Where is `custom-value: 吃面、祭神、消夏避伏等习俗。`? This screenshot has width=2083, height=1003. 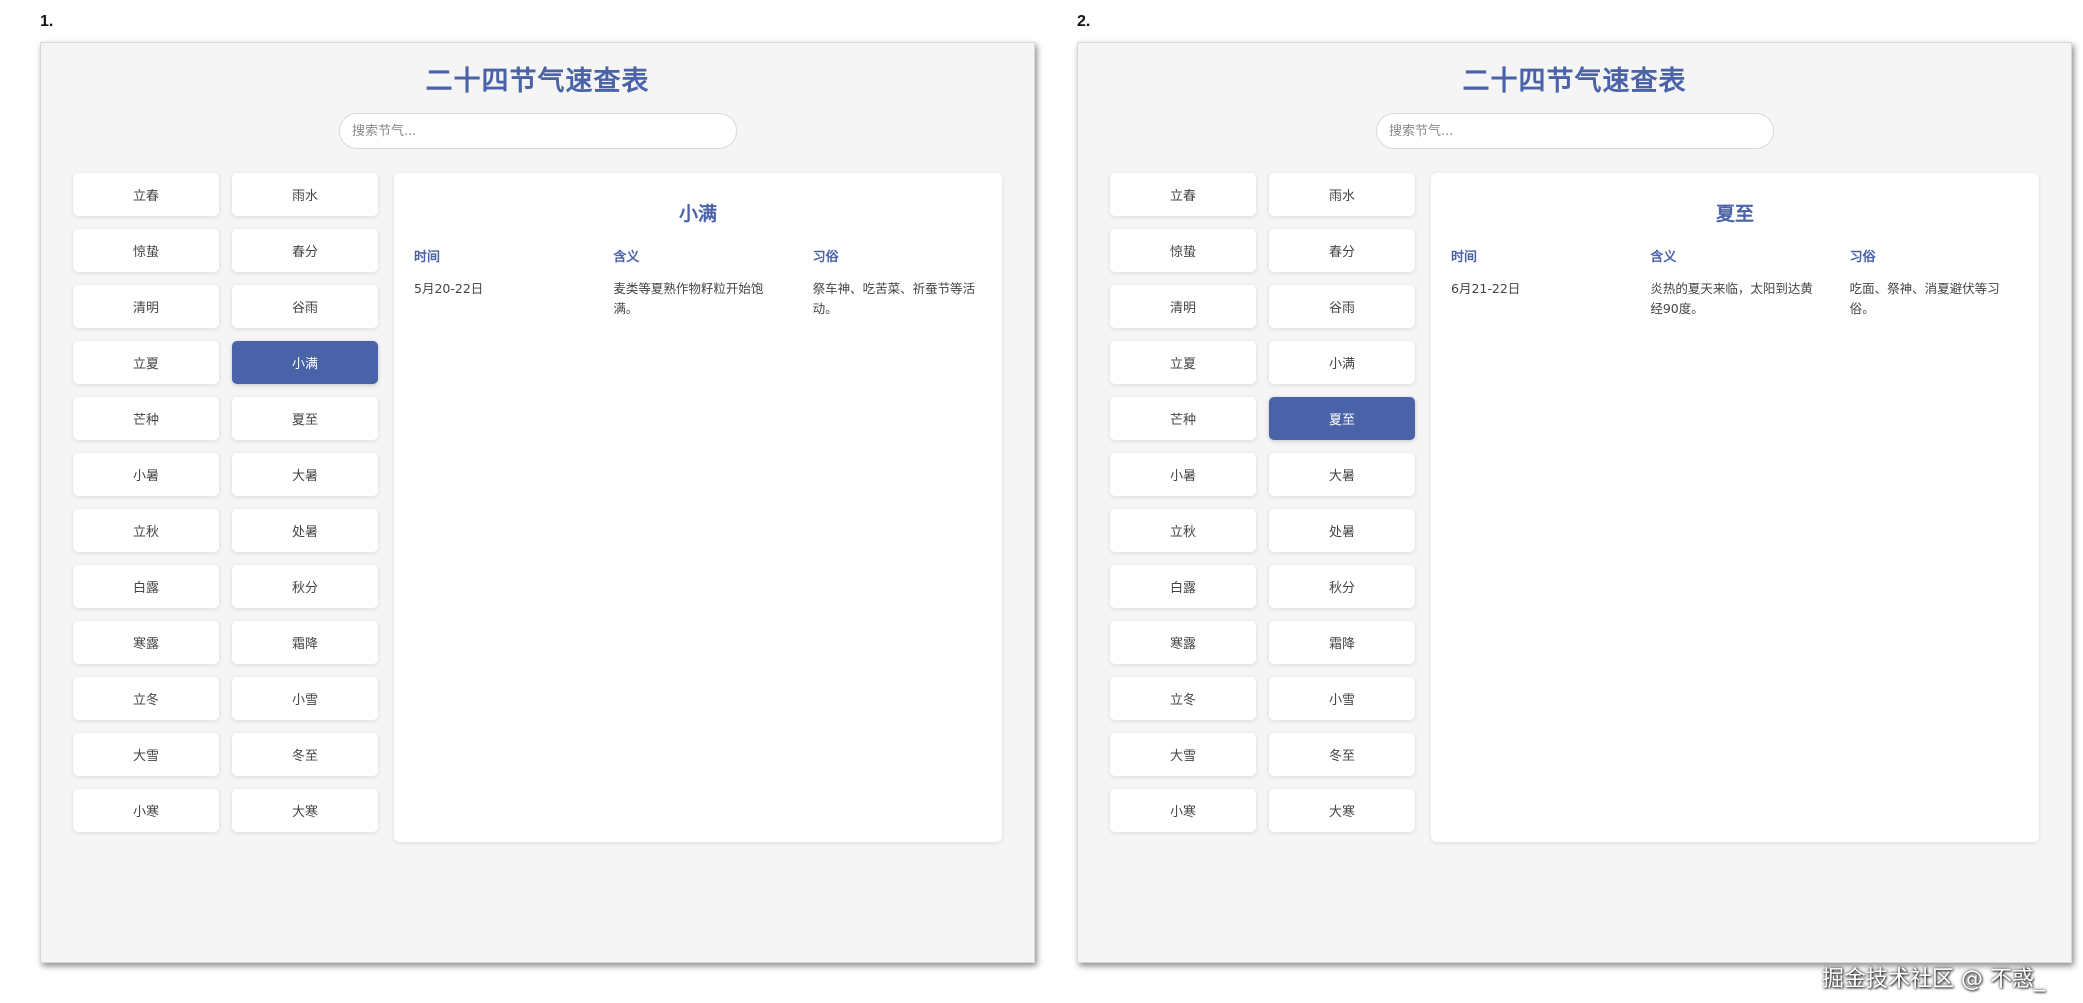
custom-value: 吃面、祭神、消夏避伏等习俗。 is located at coordinates (1924, 298).